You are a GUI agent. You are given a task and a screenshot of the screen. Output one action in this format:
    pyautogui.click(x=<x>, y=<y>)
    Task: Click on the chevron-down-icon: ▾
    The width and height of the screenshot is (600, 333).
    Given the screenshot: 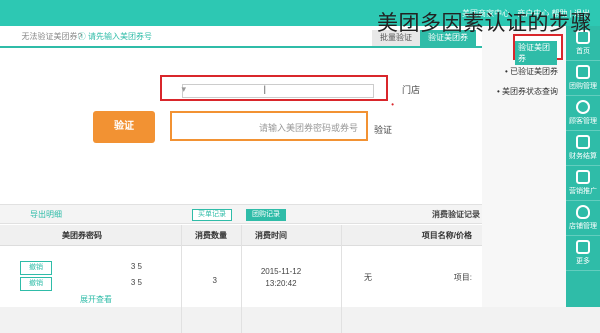 What is the action you would take?
    pyautogui.click(x=183, y=89)
    